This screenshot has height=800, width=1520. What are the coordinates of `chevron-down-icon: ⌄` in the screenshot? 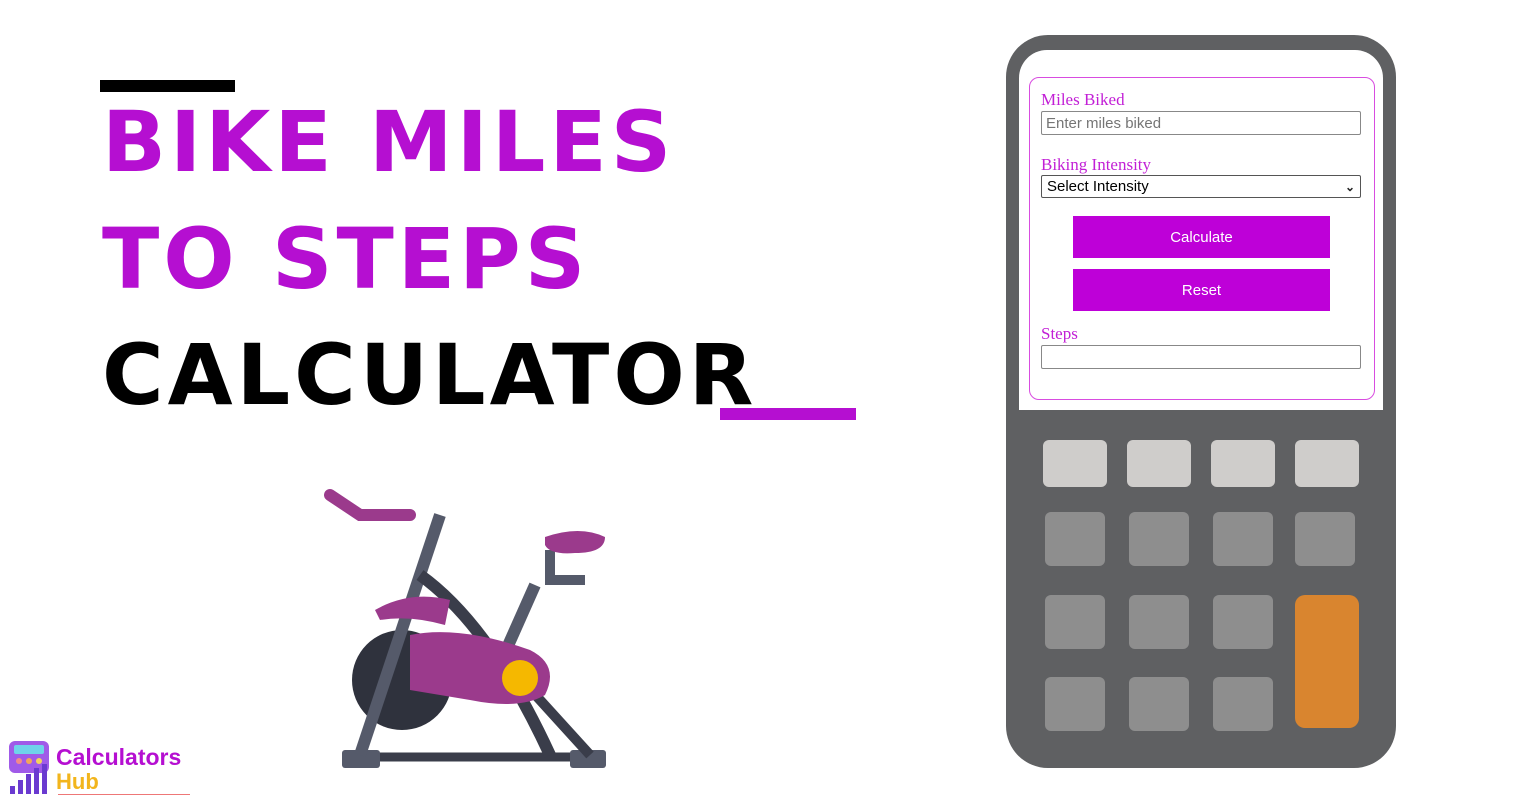 It's located at (1349, 186).